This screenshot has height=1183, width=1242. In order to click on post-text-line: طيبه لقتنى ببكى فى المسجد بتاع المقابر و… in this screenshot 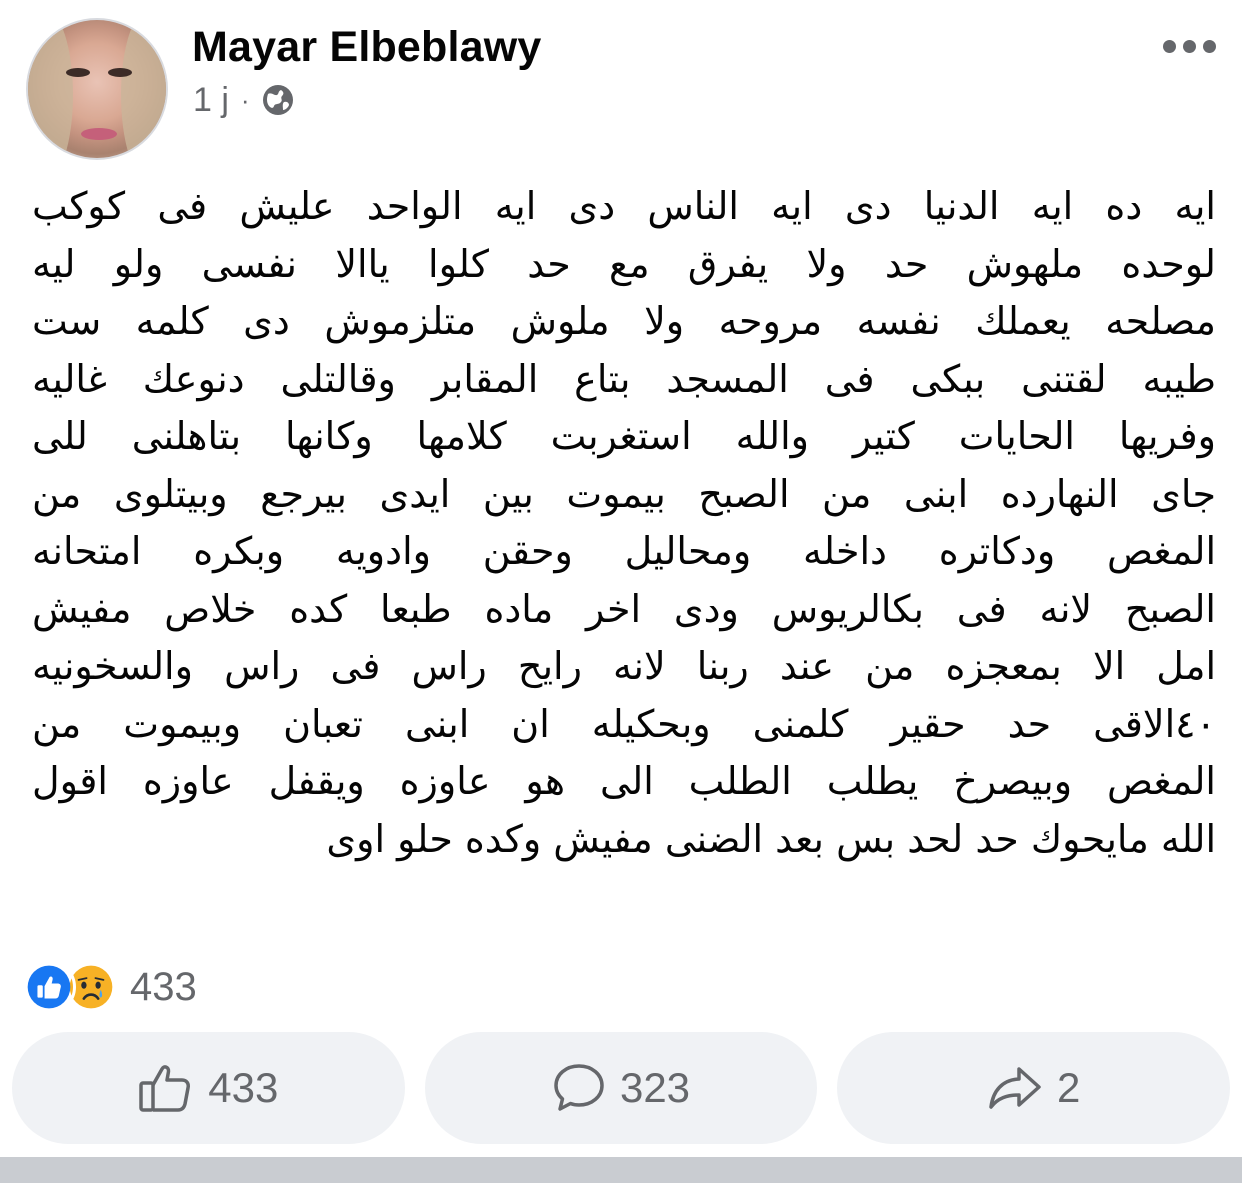, I will do `click(624, 378)`.